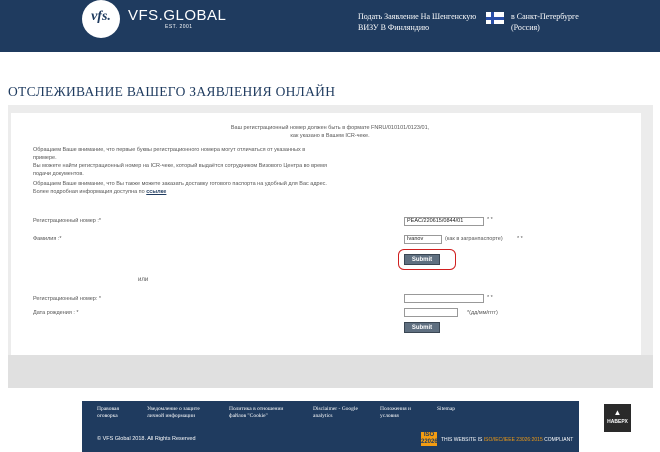  What do you see at coordinates (56, 313) in the screenshot?
I see `dob-label: Дата рождения : *` at bounding box center [56, 313].